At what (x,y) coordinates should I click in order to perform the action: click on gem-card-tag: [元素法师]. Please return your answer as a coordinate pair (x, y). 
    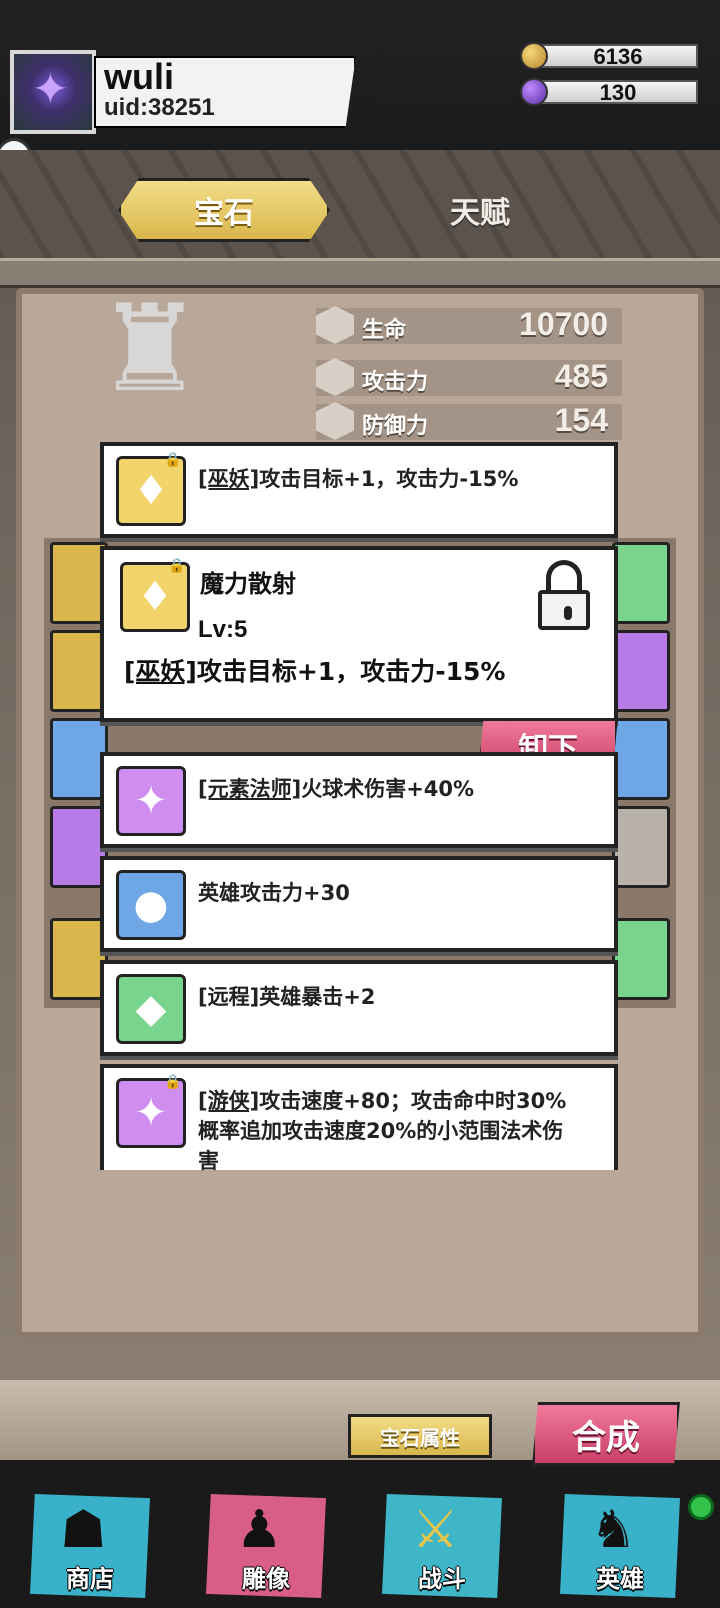
    Looking at the image, I should click on (250, 789).